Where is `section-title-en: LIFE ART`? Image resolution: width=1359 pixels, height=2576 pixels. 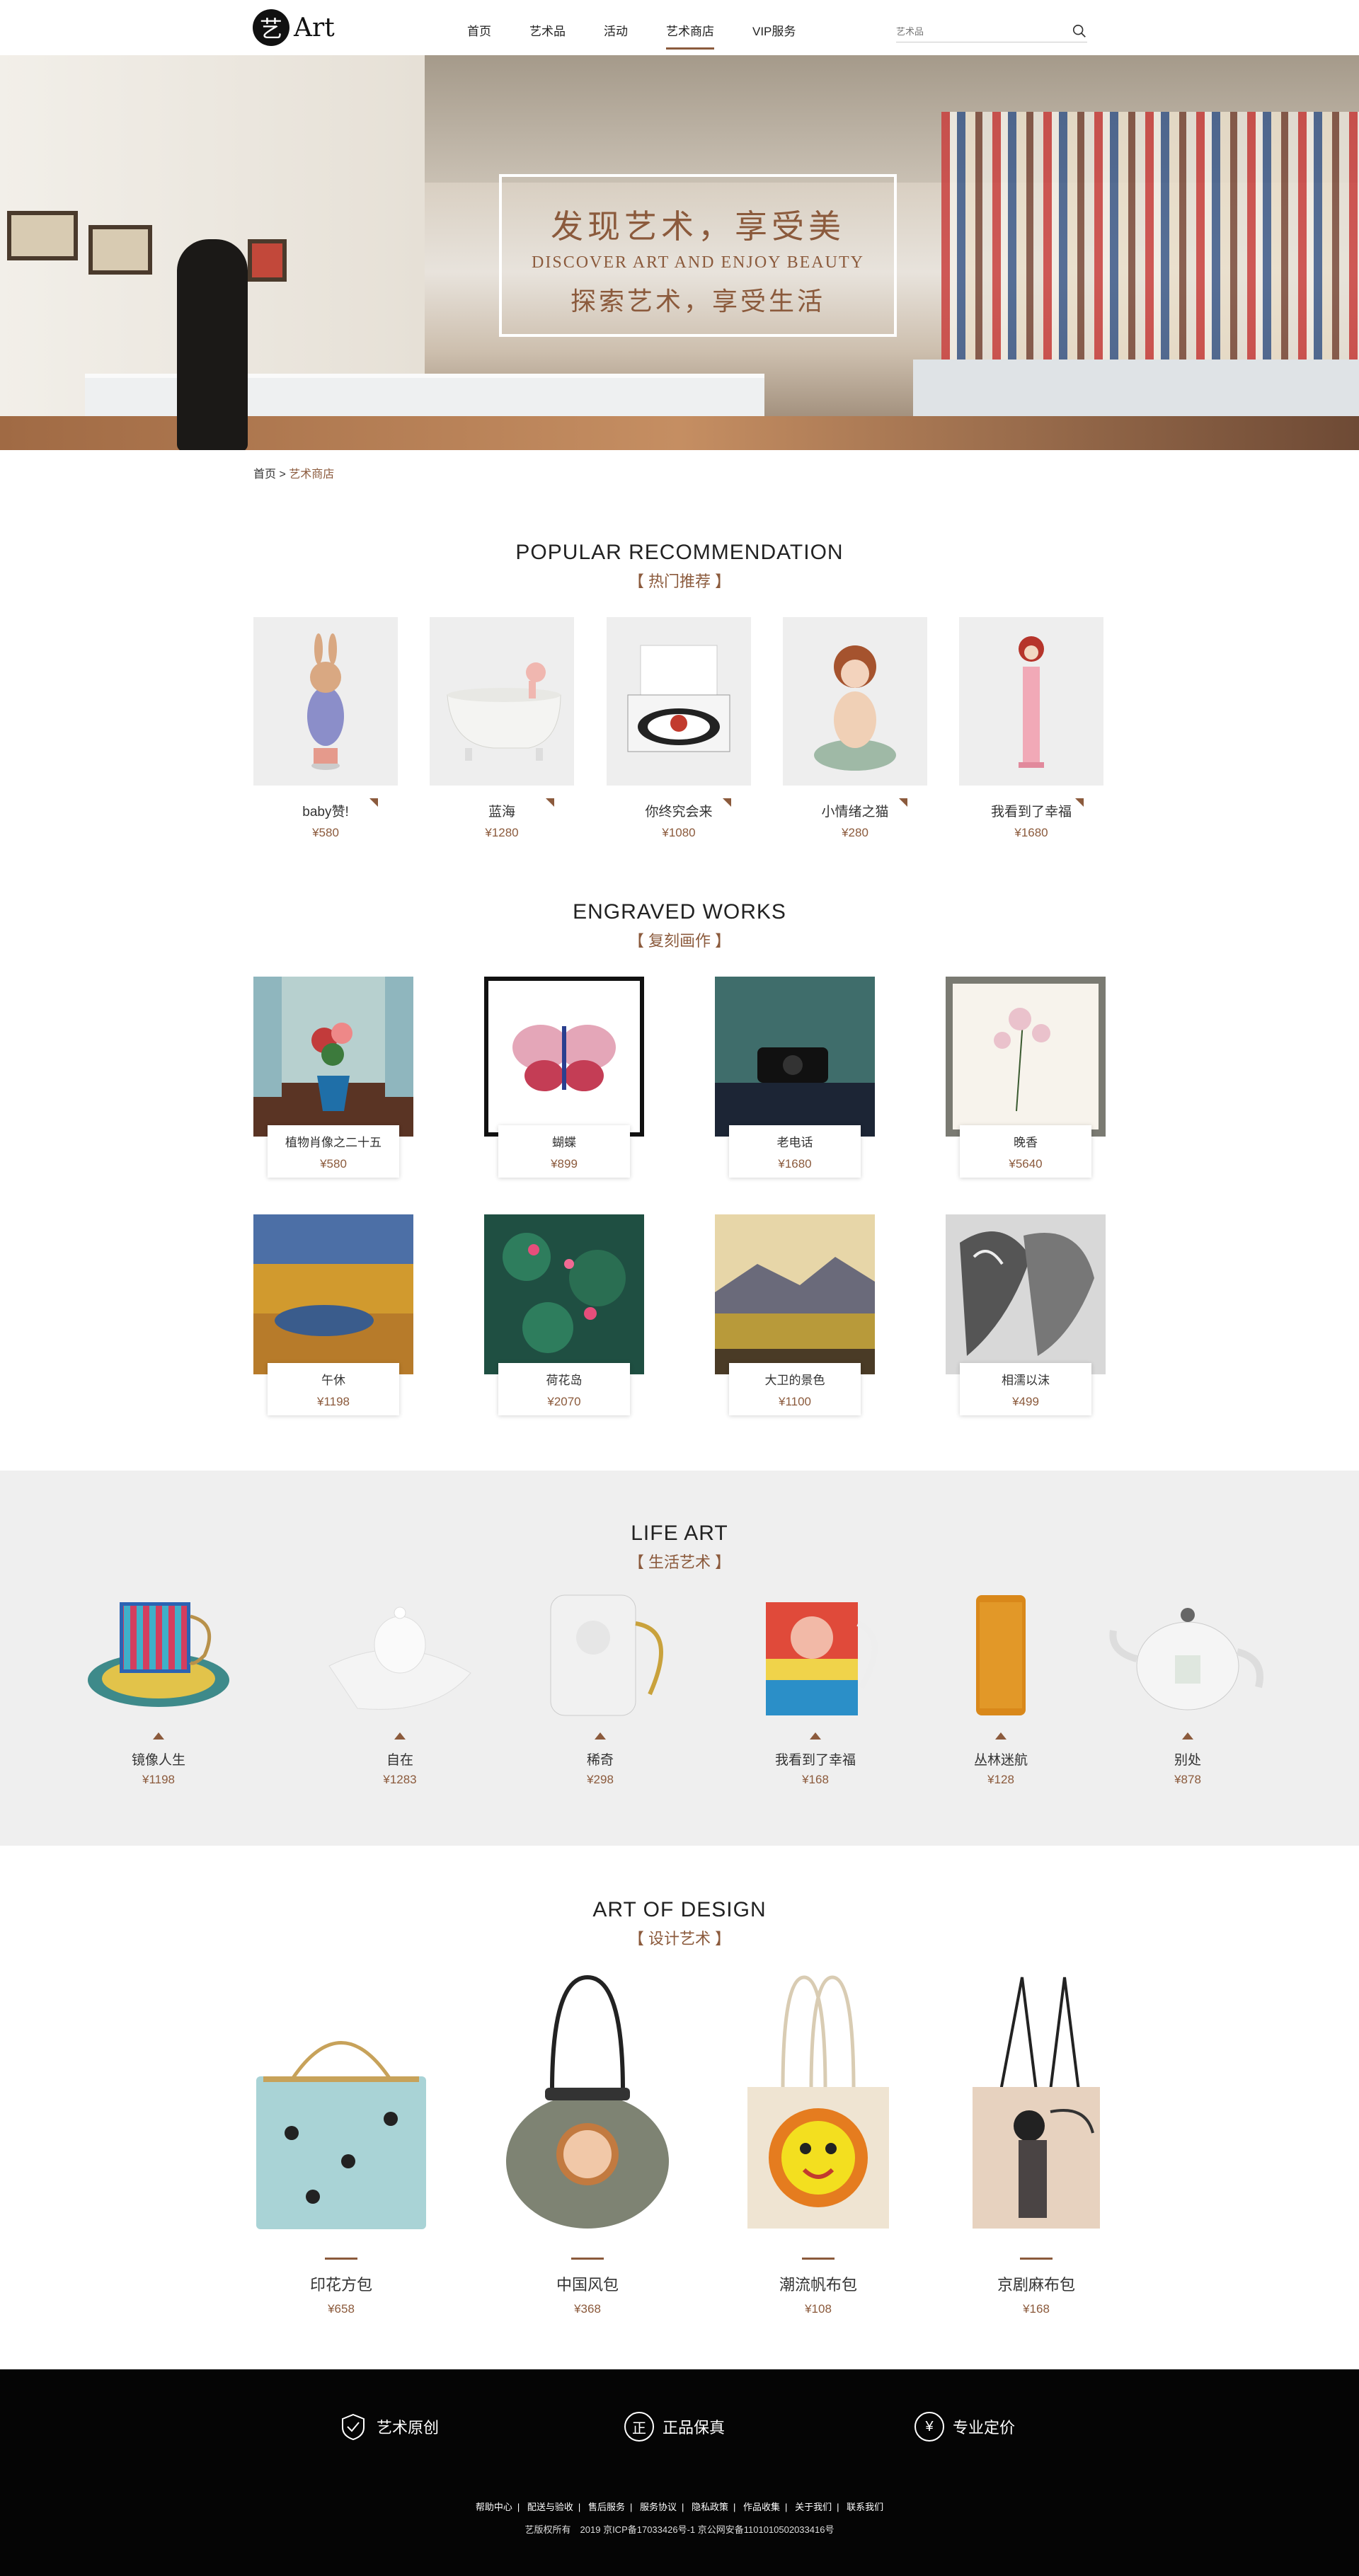
section-title-en: LIFE ART is located at coordinates (679, 1533).